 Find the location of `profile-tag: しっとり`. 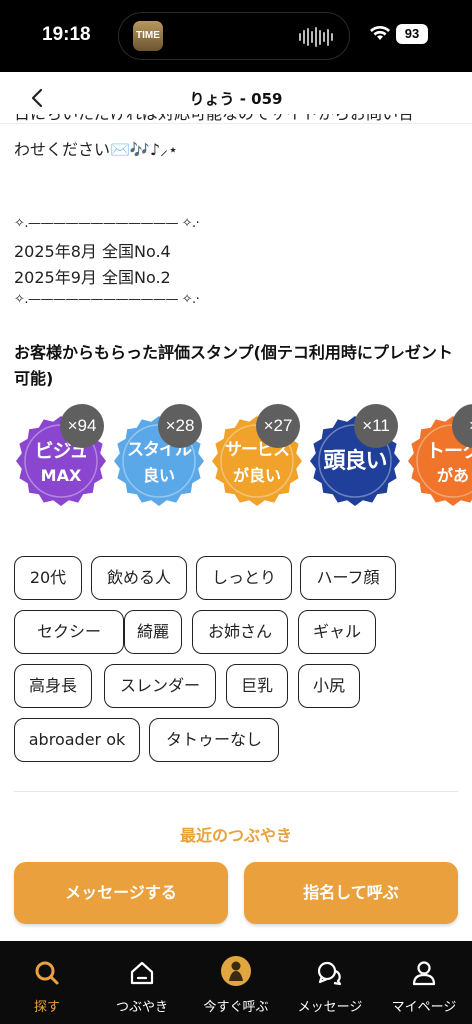

profile-tag: しっとり is located at coordinates (244, 578).